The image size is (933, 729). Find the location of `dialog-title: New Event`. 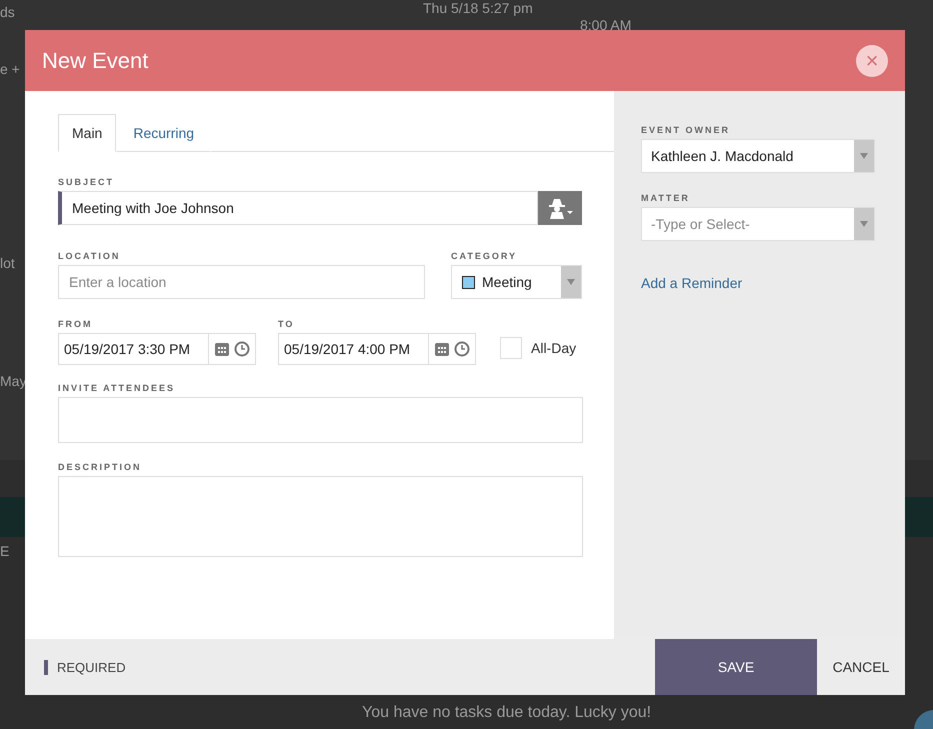

dialog-title: New Event is located at coordinates (95, 61).